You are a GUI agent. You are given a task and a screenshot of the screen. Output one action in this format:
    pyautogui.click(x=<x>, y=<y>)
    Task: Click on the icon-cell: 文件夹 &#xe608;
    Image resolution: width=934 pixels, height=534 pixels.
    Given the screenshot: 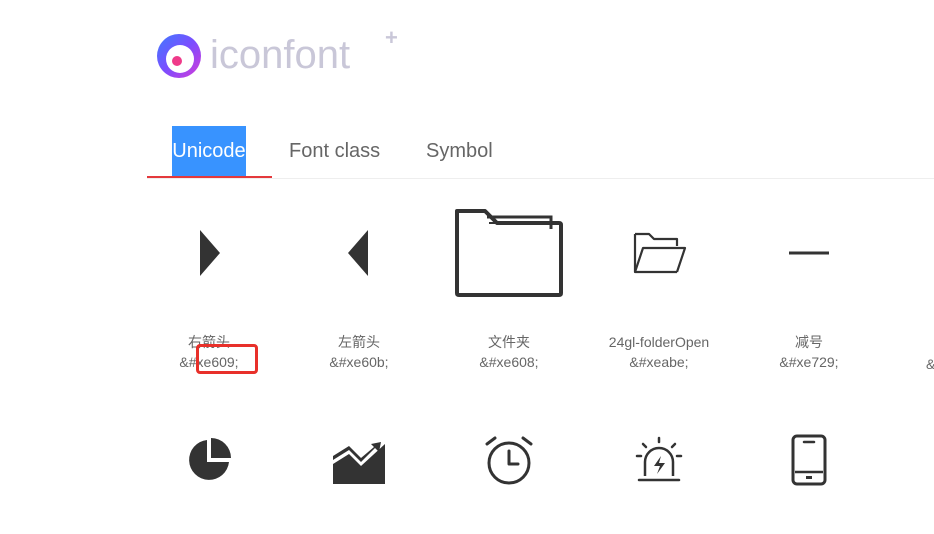 What is the action you would take?
    pyautogui.click(x=509, y=285)
    